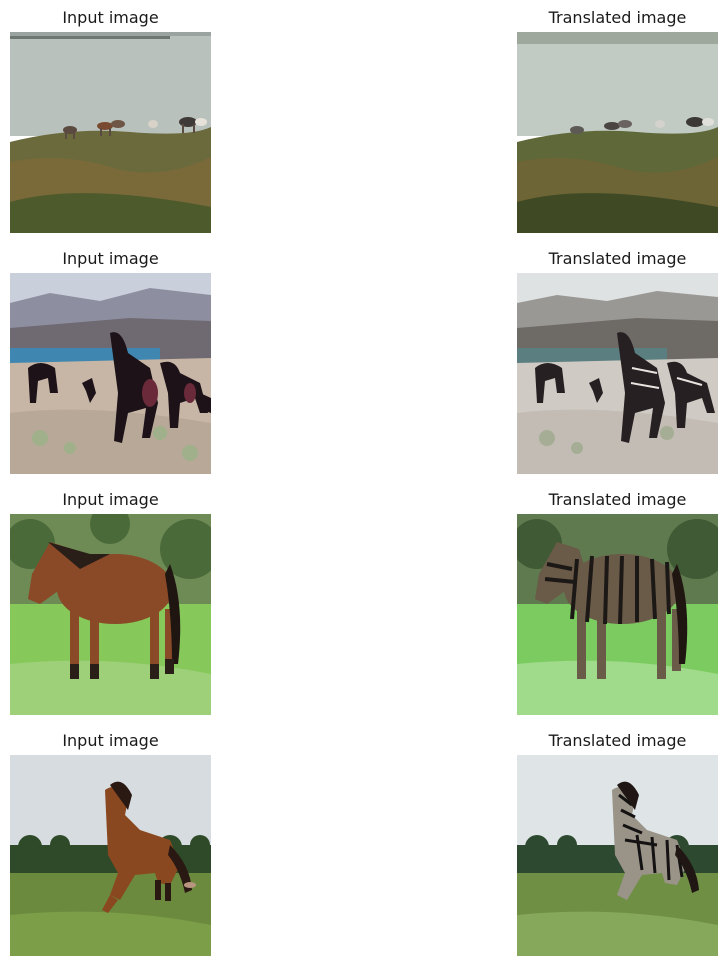  What do you see at coordinates (617, 855) in the screenshot?
I see `row-4-output-image` at bounding box center [617, 855].